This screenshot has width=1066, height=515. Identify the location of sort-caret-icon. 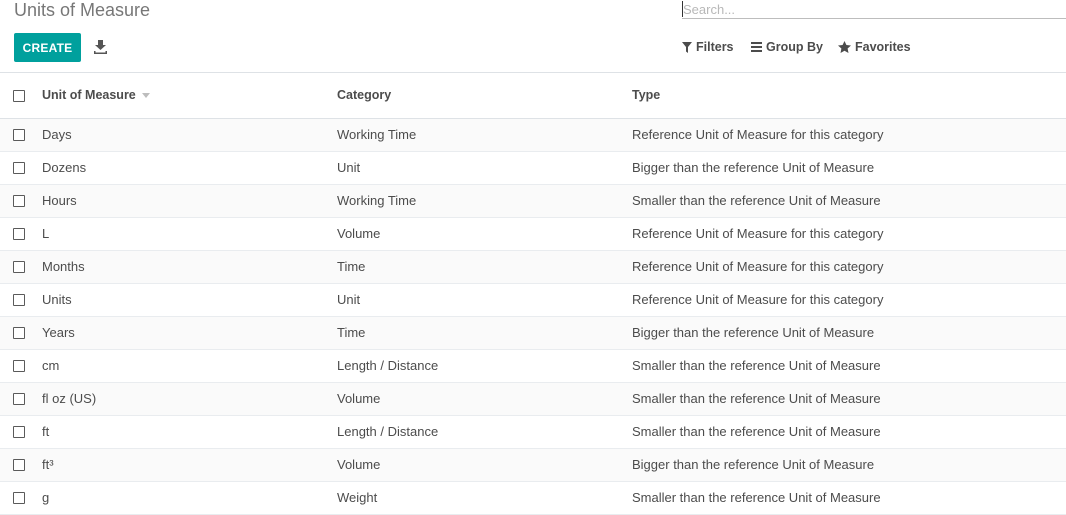
(145, 96).